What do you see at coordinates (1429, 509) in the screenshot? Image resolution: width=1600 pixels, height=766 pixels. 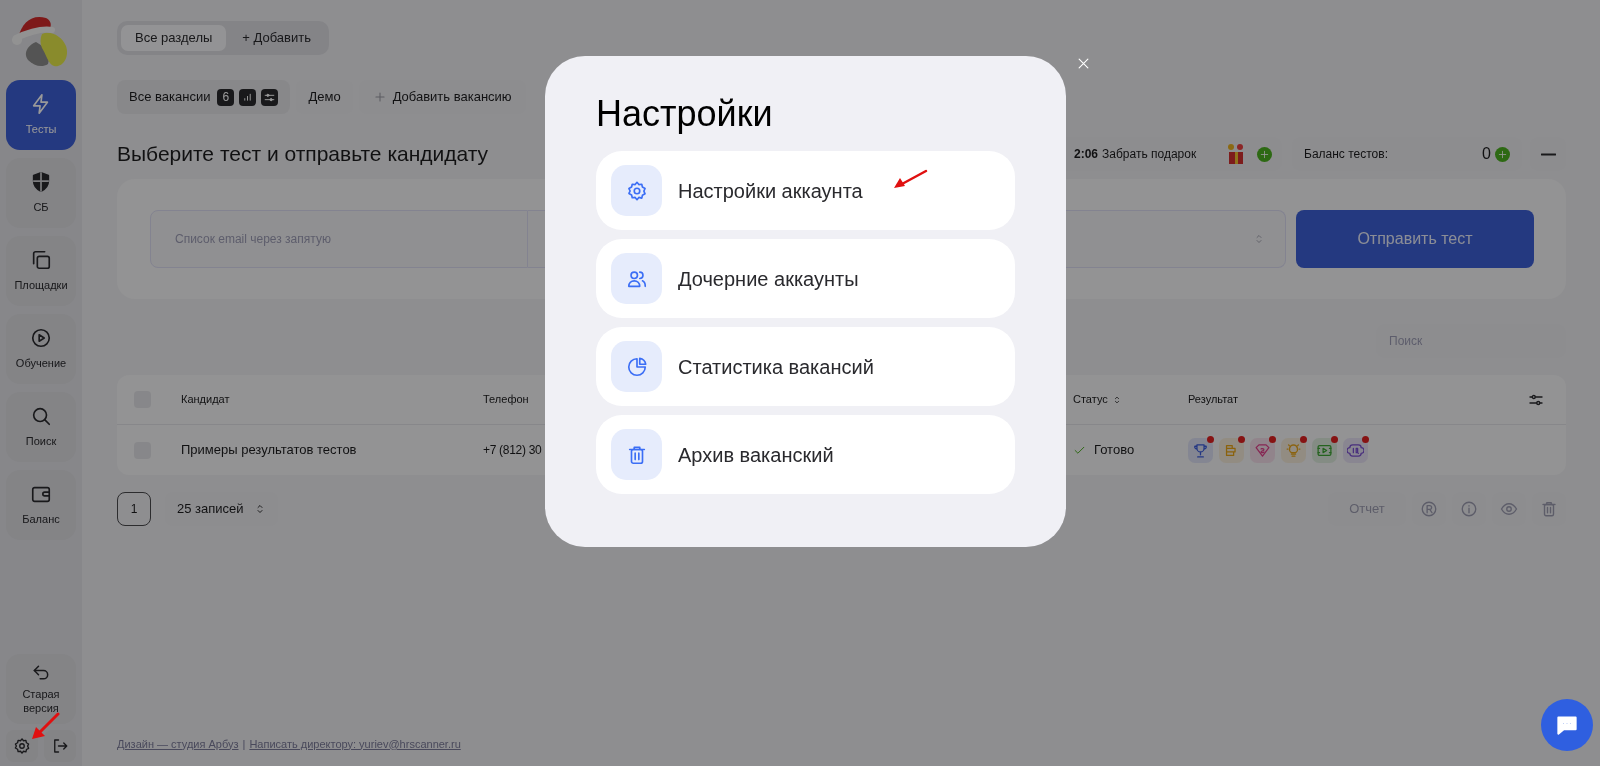 I see `r-icon` at bounding box center [1429, 509].